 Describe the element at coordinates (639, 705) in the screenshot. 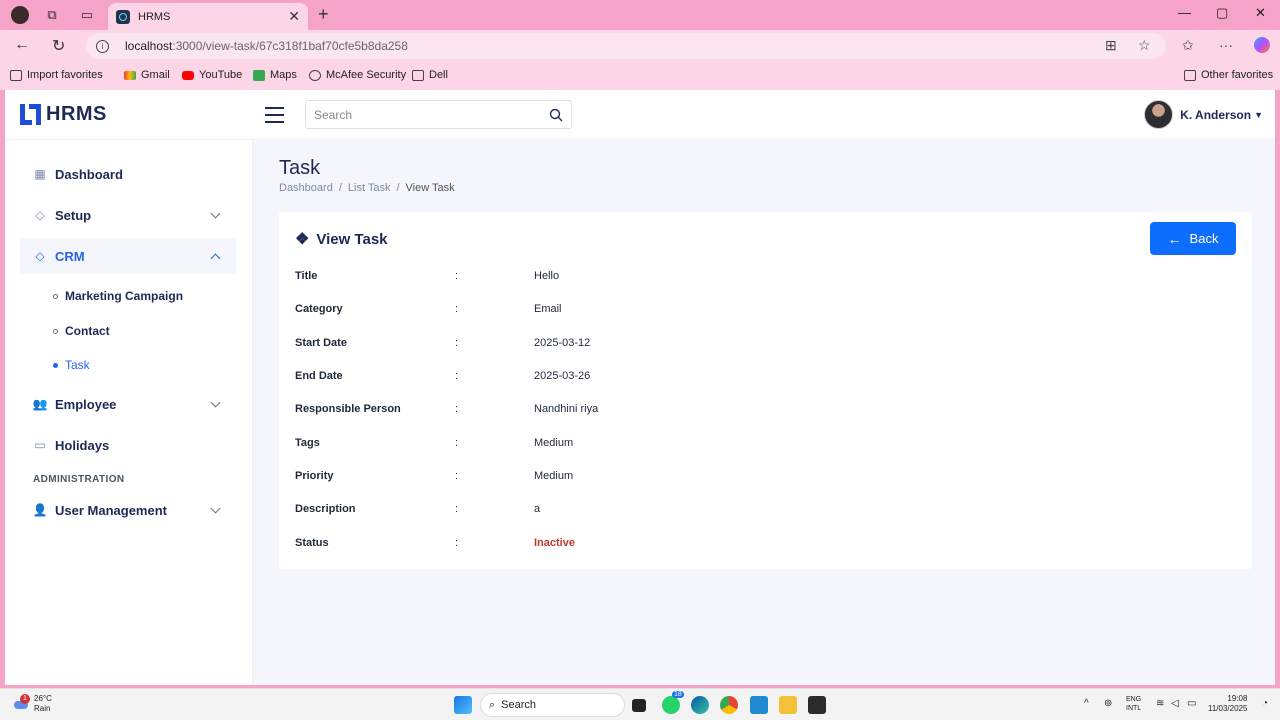

I see `task-view-icon` at that location.